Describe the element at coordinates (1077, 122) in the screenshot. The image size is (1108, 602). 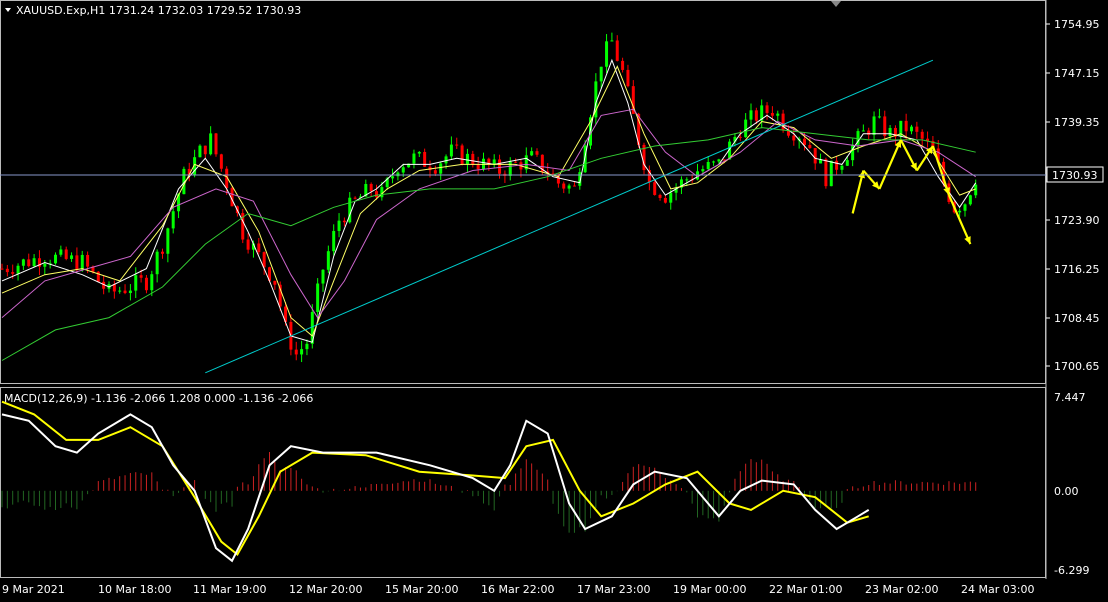
I see `price-tick: 1739.35` at that location.